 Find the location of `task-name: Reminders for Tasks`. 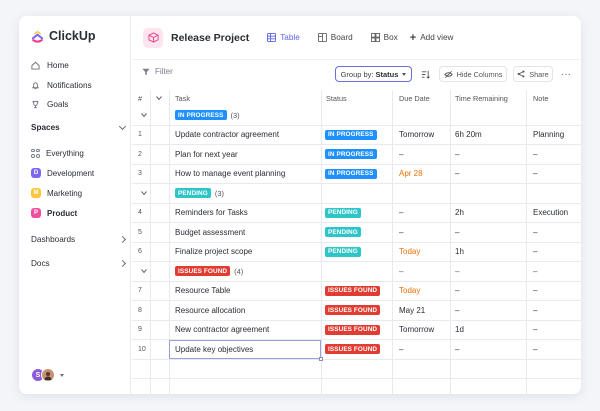

task-name: Reminders for Tasks is located at coordinates (211, 213).